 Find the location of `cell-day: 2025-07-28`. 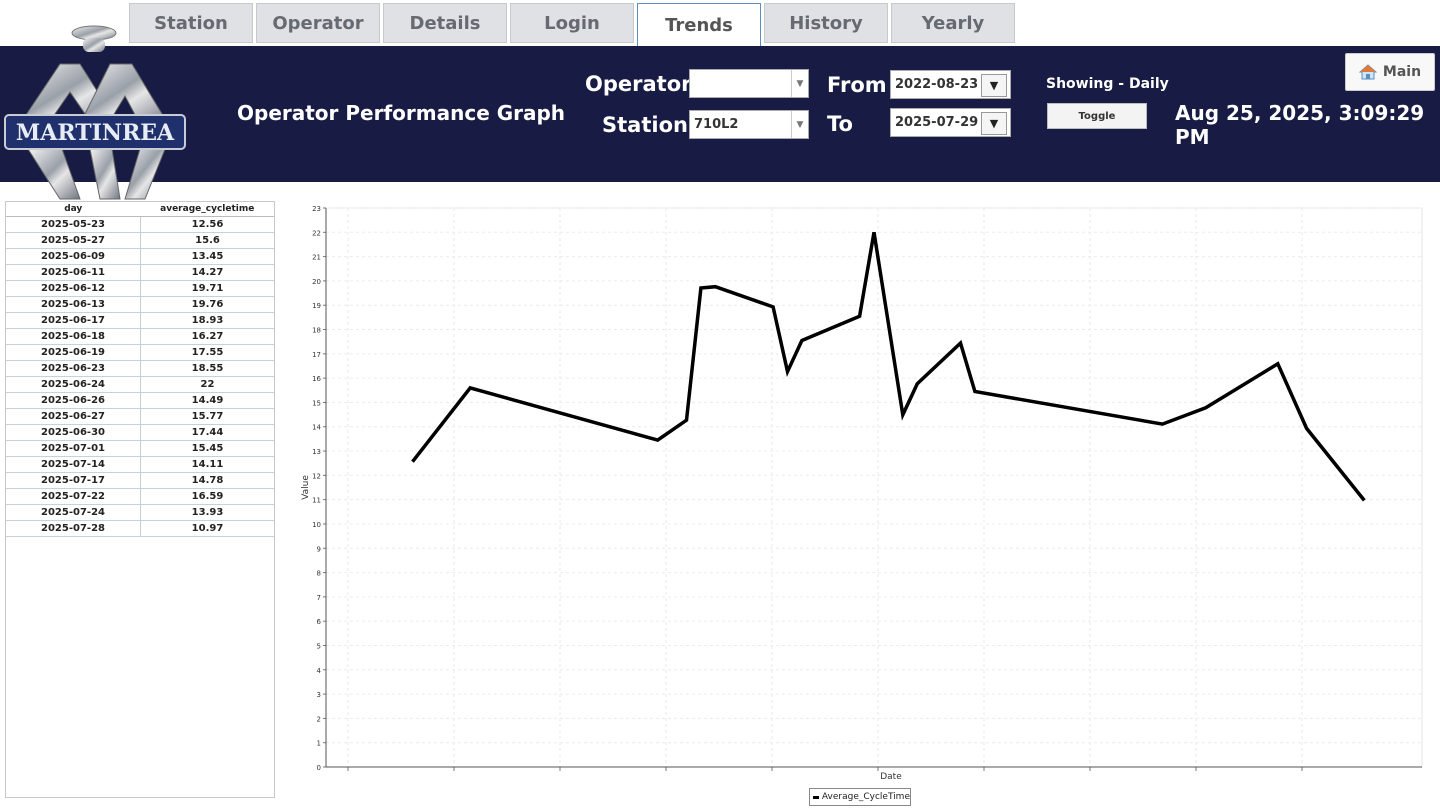

cell-day: 2025-07-28 is located at coordinates (73, 528).